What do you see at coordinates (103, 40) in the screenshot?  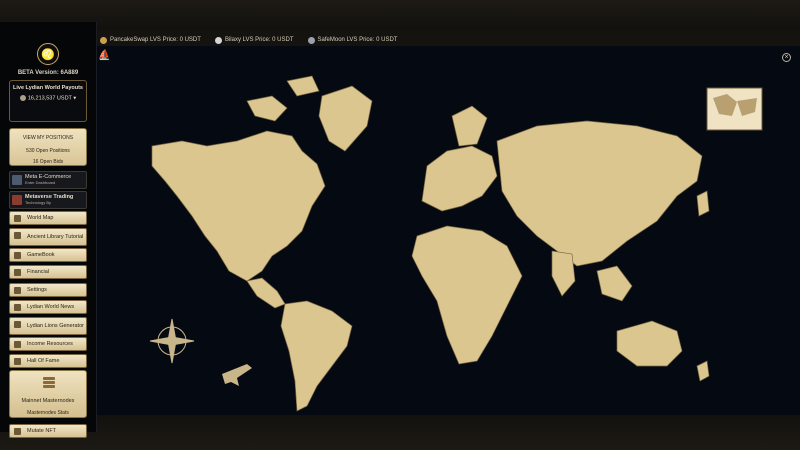 I see `pancakeswap-icon` at bounding box center [103, 40].